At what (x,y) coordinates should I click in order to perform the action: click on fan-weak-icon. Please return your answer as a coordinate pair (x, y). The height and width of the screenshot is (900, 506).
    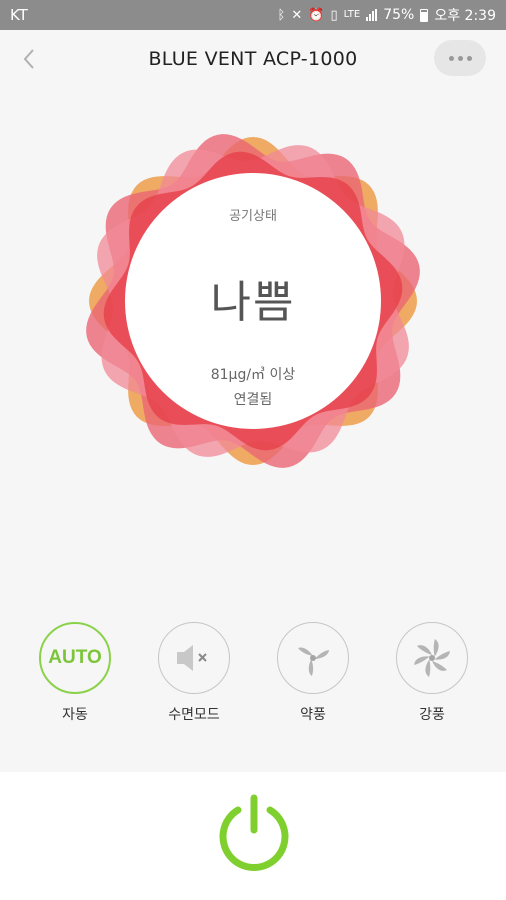
    Looking at the image, I should click on (314, 661).